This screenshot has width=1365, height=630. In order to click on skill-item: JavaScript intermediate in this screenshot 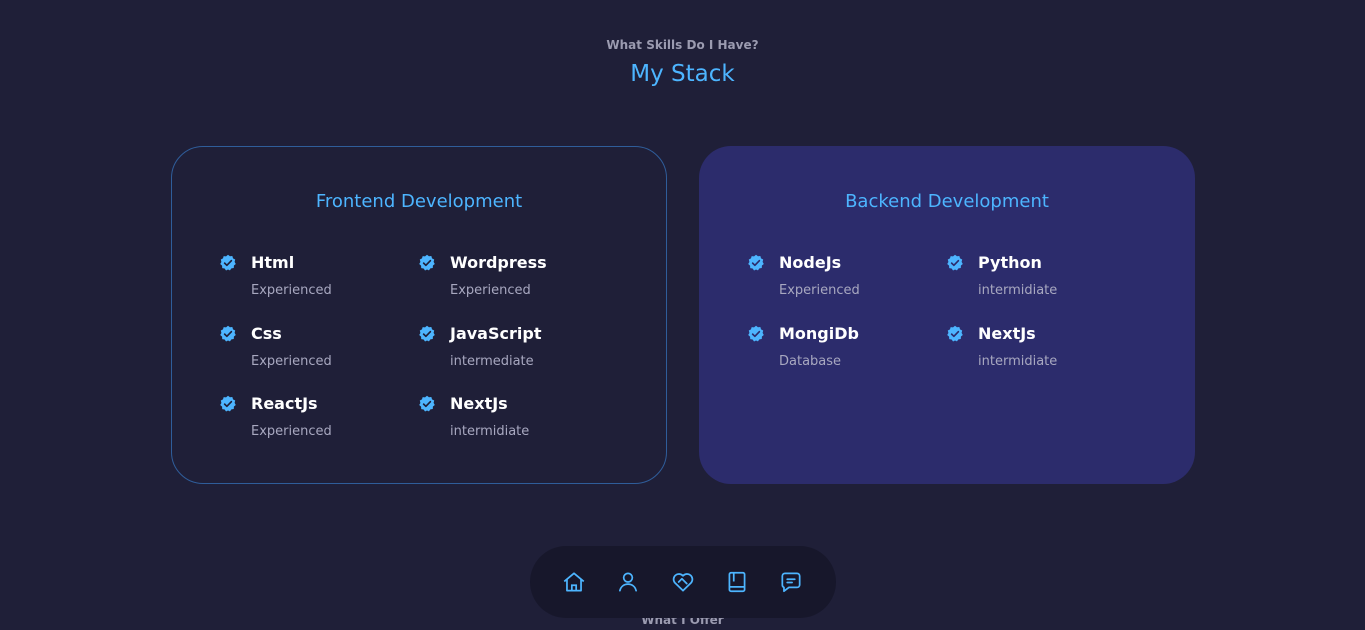, I will do `click(508, 349)`.